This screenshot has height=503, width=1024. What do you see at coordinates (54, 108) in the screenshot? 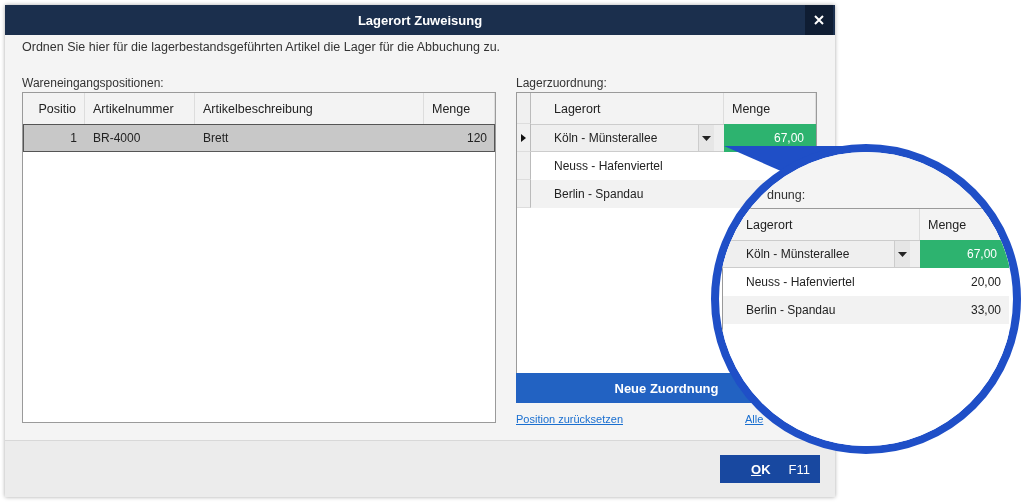
I see `column-header: Positio` at bounding box center [54, 108].